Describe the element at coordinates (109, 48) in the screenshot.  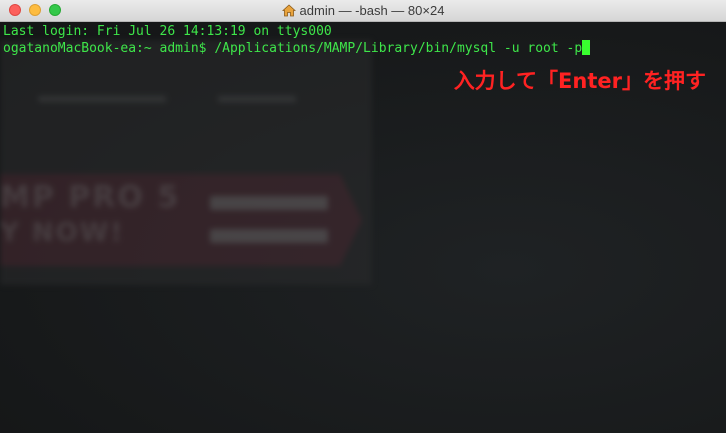
I see `shell-prompt: ogatanoMacBook-ea:~ admin$` at that location.